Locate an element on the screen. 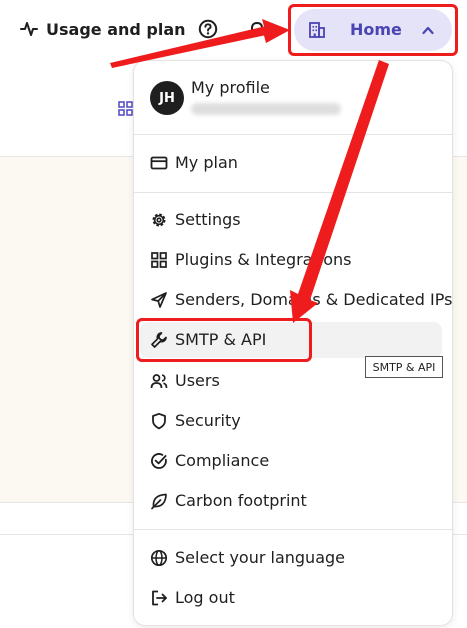 Image resolution: width=467 pixels, height=628 pixels. send-icon is located at coordinates (159, 300).